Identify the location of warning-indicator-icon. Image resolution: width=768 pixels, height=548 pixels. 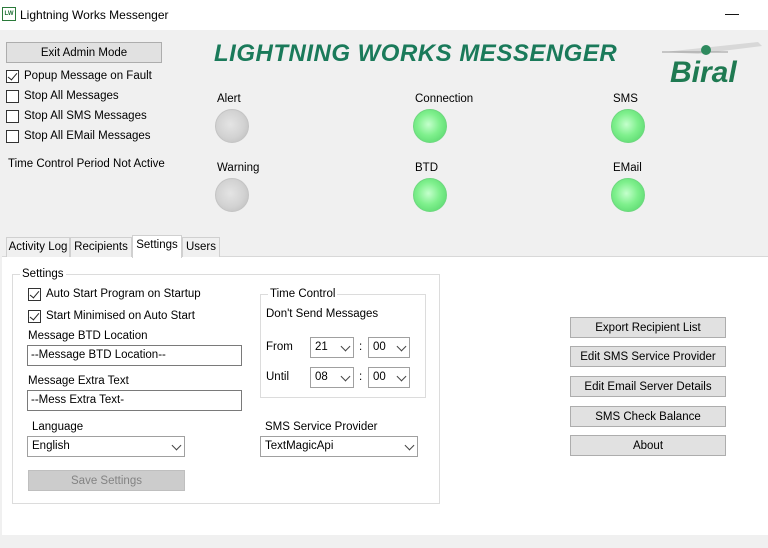
(232, 195).